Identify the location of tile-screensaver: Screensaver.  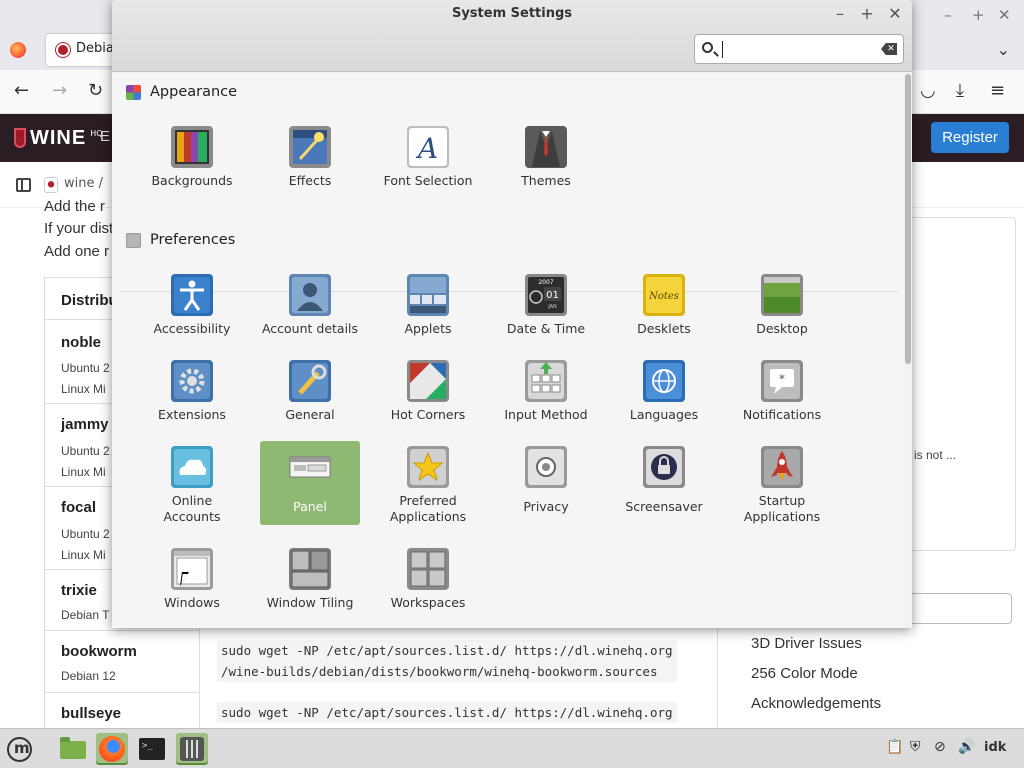
(664, 483).